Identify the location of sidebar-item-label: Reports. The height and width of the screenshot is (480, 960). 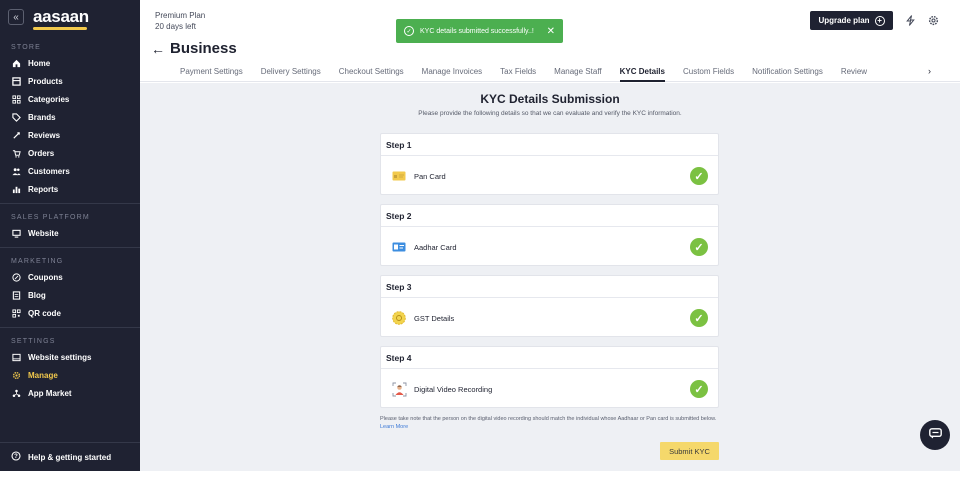
(43, 189).